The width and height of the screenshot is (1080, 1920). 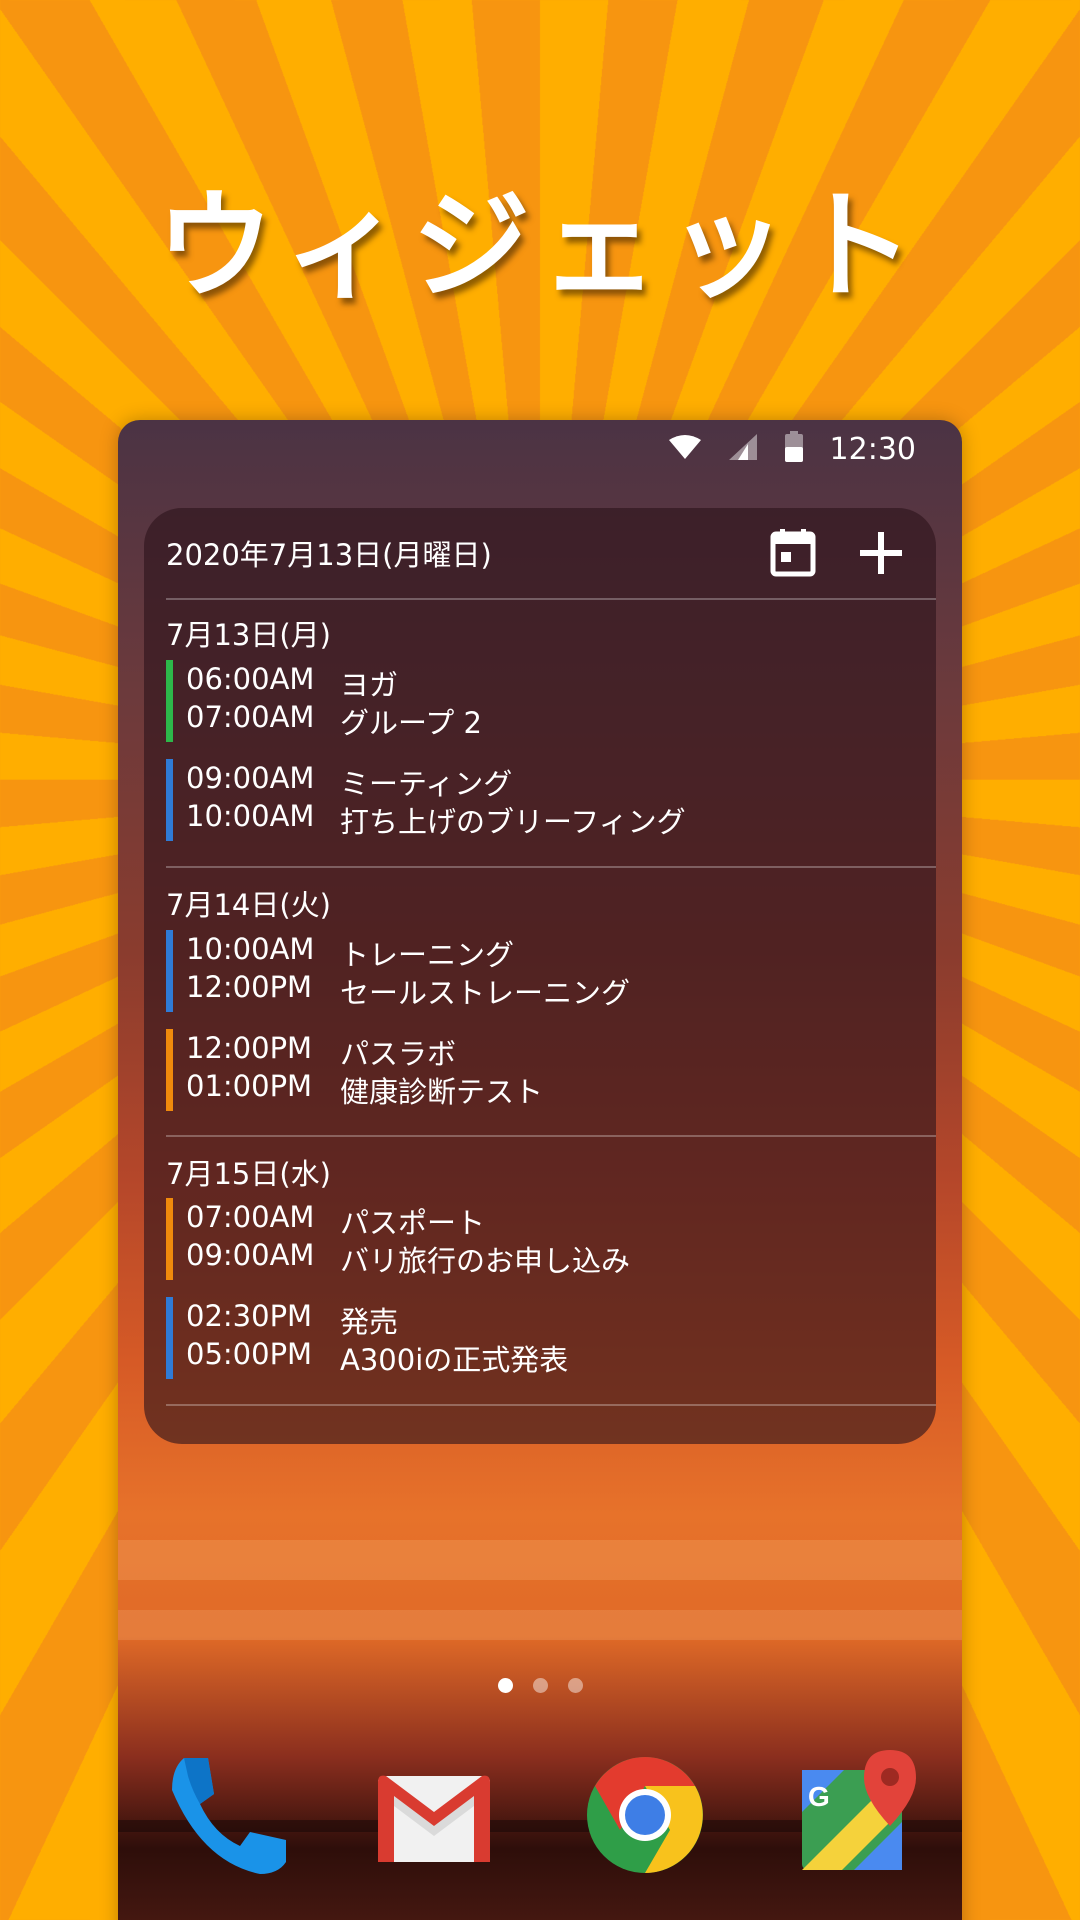 I want to click on event-title: ヨガ, so click(x=369, y=685).